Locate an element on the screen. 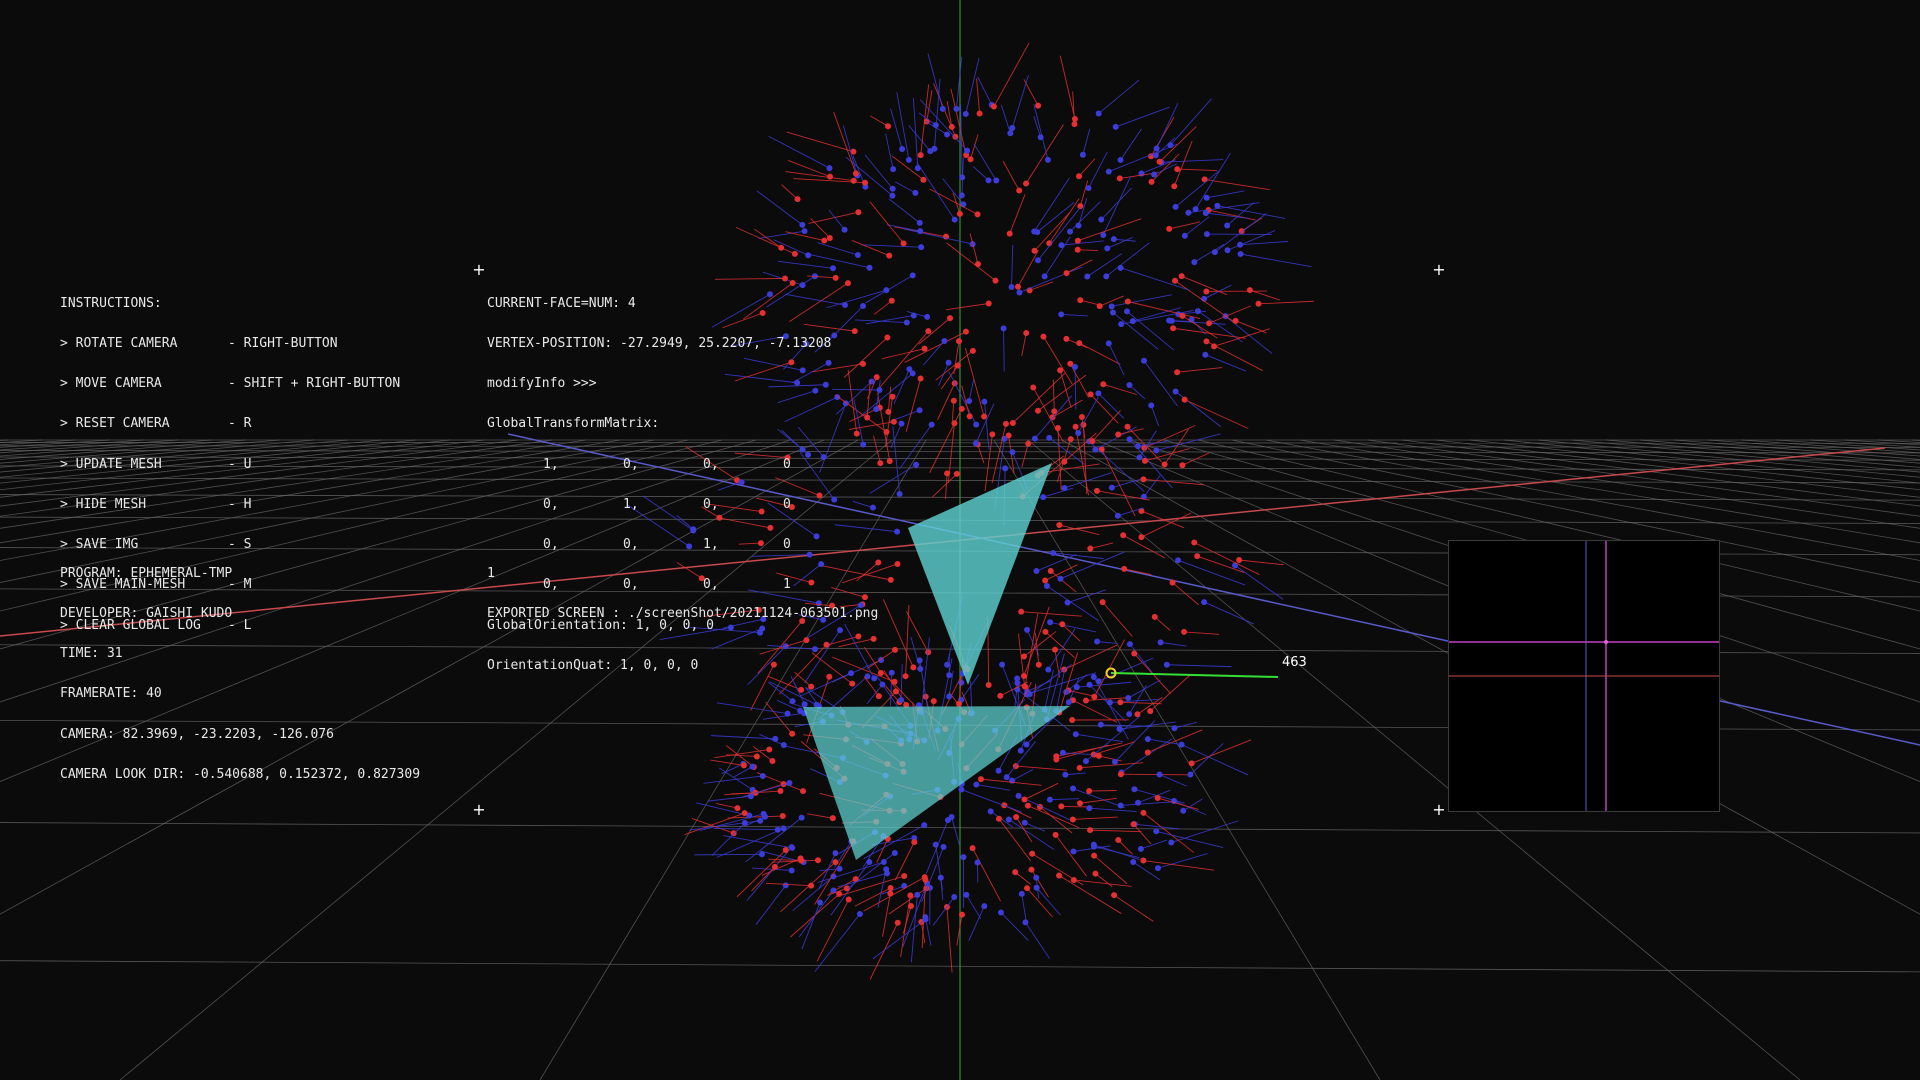 The image size is (1920, 1080). vertex-count-label: 463 is located at coordinates (1294, 662).